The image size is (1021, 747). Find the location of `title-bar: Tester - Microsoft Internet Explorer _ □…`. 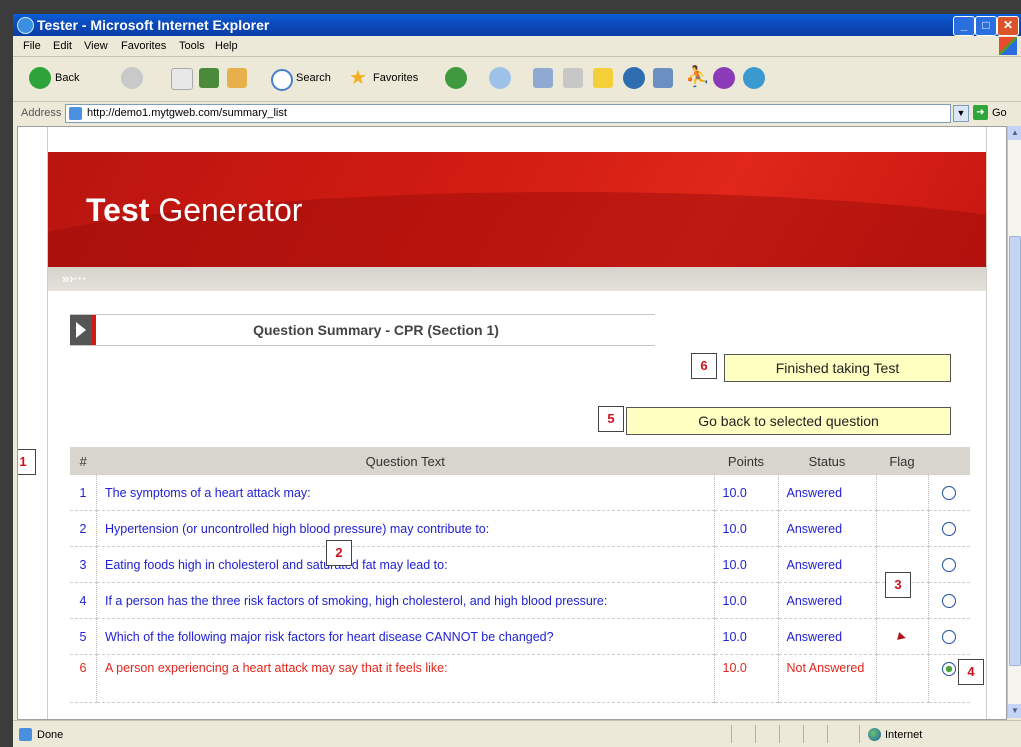

title-bar: Tester - Microsoft Internet Explorer _ □… is located at coordinates (517, 25).